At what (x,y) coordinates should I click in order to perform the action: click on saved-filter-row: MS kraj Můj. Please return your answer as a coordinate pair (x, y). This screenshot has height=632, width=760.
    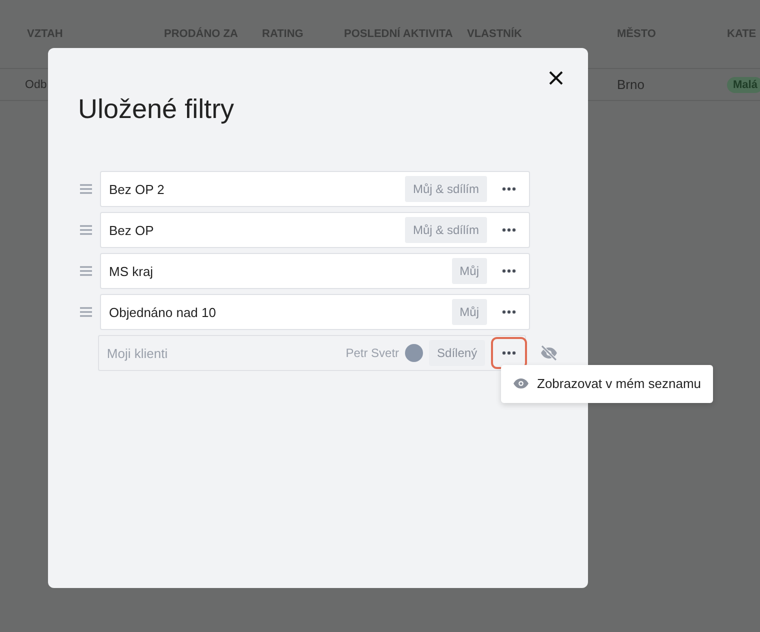
    Looking at the image, I should click on (315, 271).